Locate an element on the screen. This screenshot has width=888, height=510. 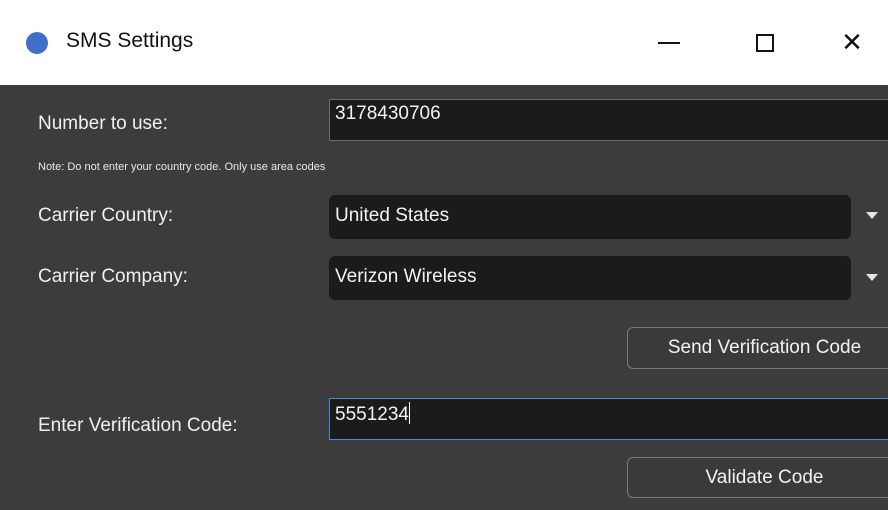
minimize-icon is located at coordinates (669, 42).